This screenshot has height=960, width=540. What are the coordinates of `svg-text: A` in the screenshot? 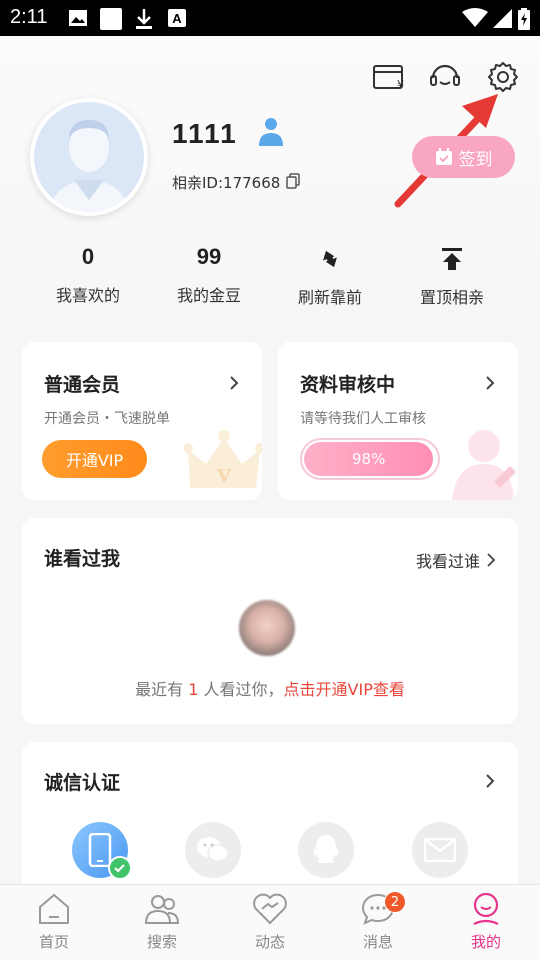 It's located at (177, 18).